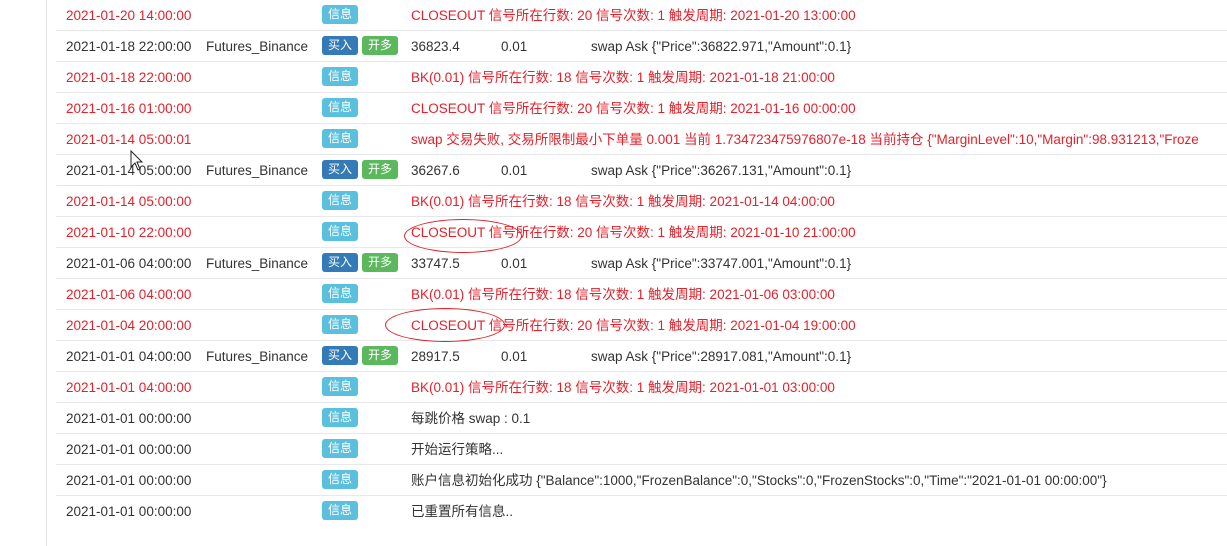 The height and width of the screenshot is (546, 1227). I want to click on log-time: 2021-01-04 20:00:00, so click(129, 325).